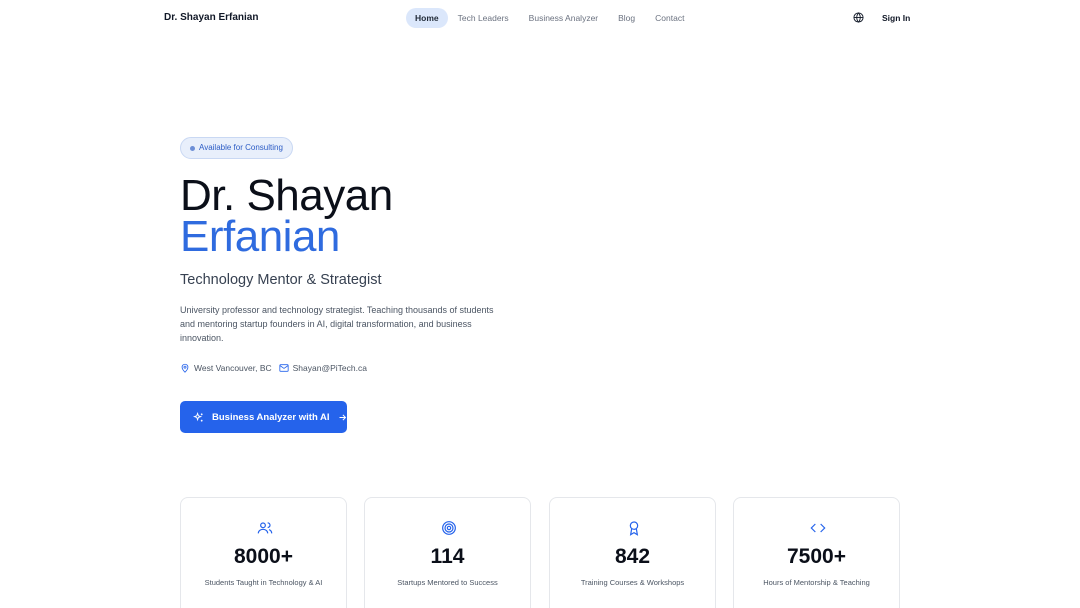 The image size is (1080, 608). I want to click on stat-value: 842, so click(632, 556).